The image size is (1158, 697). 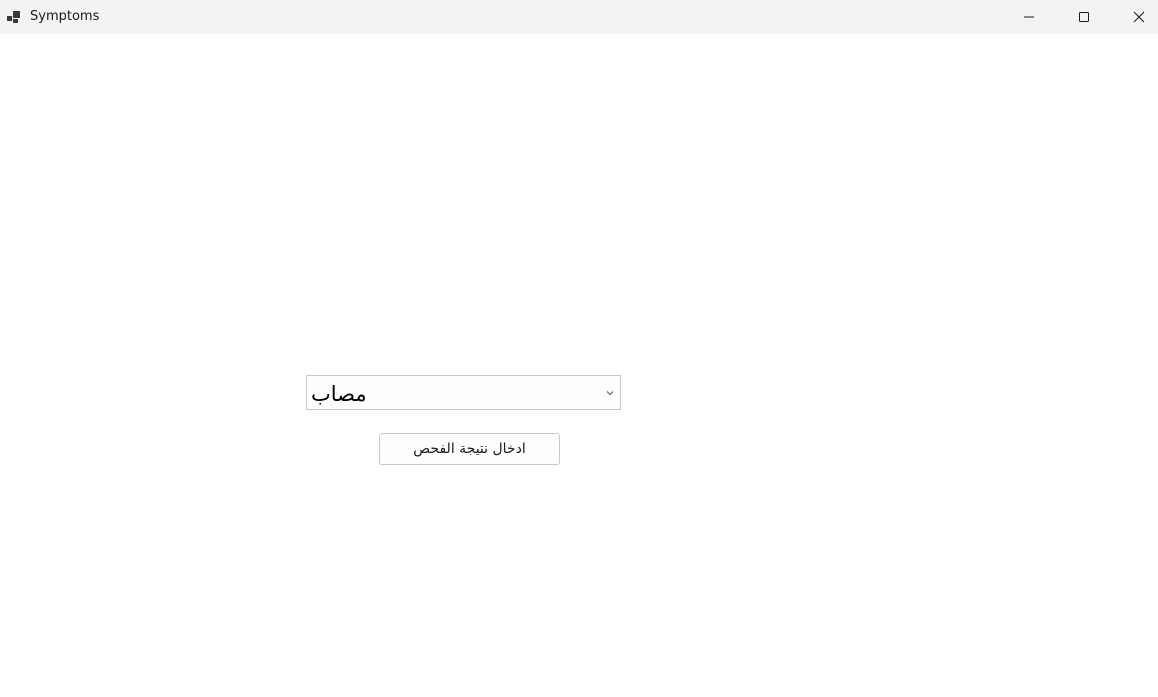 I want to click on close-icon, so click(x=1139, y=17).